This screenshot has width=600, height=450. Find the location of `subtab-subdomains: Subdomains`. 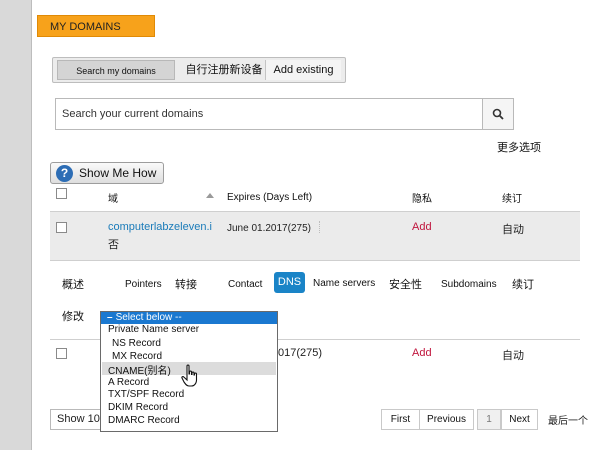

subtab-subdomains: Subdomains is located at coordinates (469, 284).